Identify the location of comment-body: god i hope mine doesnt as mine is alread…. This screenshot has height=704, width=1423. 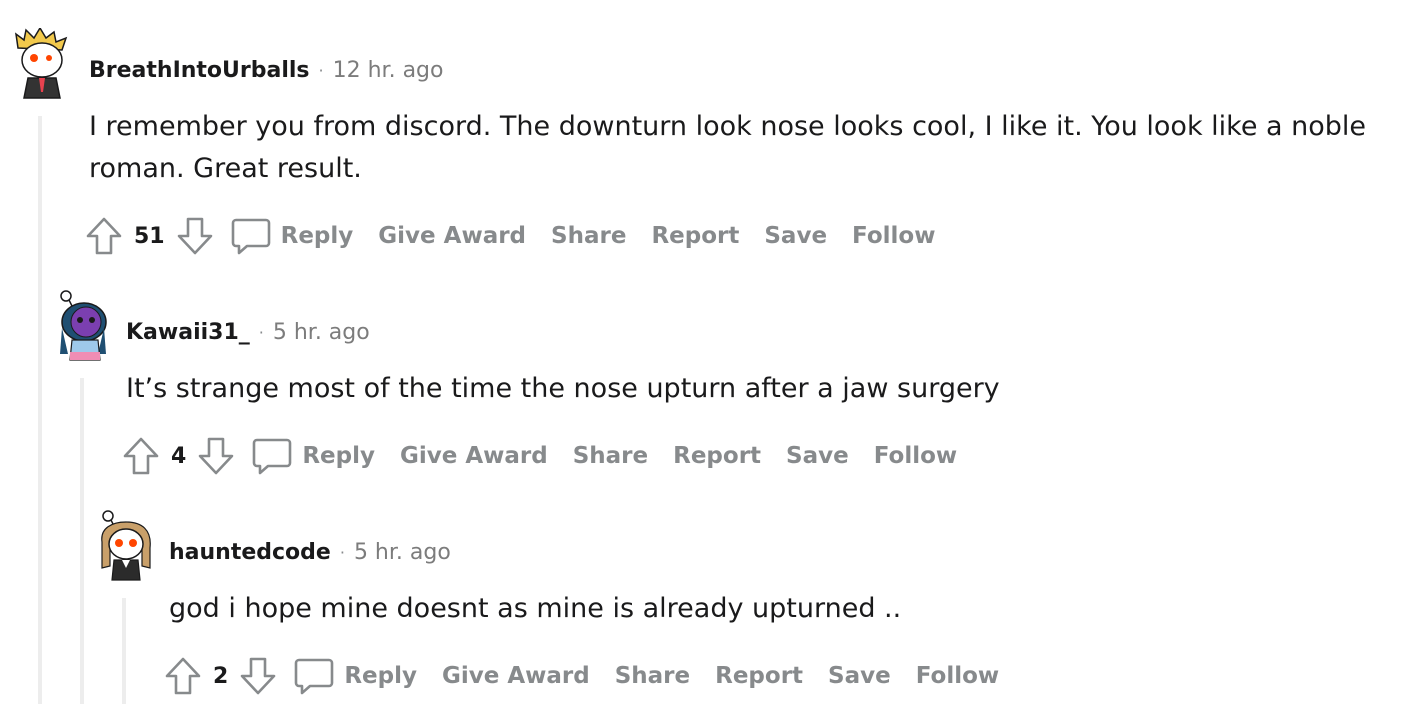
(535, 608).